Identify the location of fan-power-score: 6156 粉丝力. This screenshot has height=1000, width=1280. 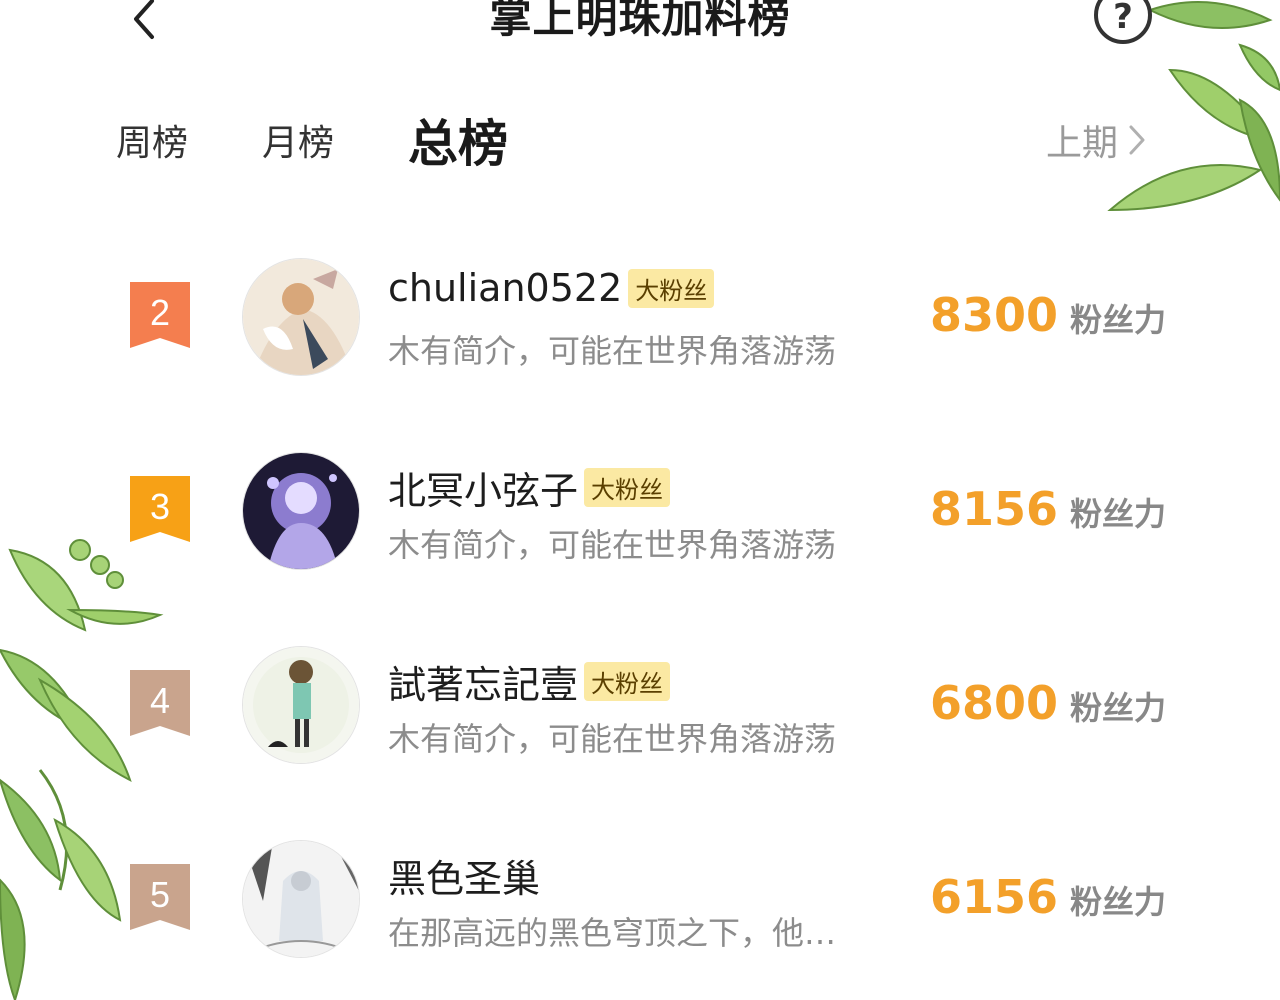
(1048, 897).